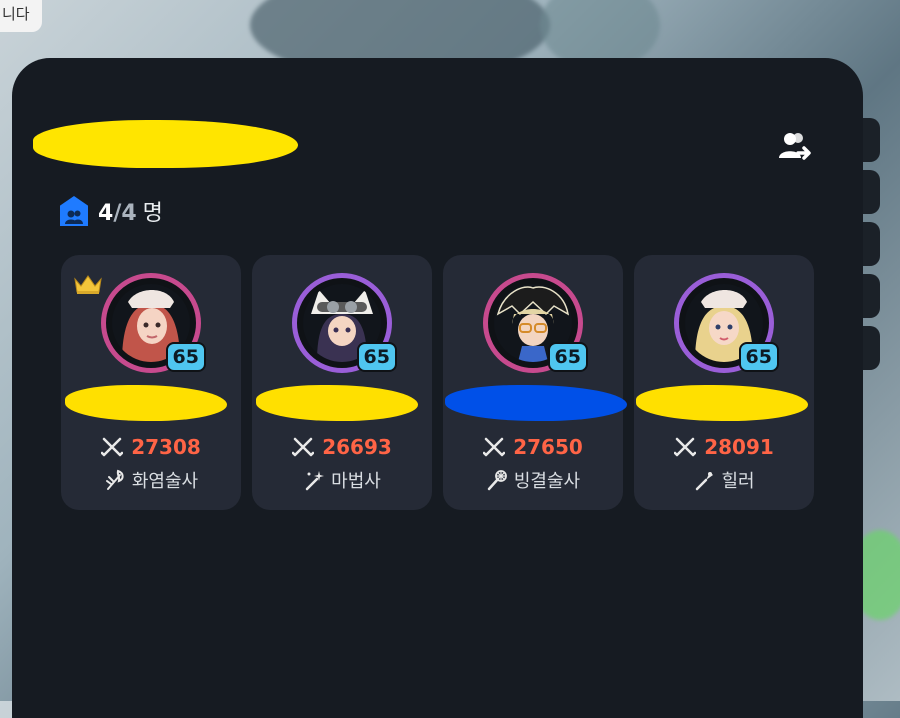 Image resolution: width=900 pixels, height=718 pixels. What do you see at coordinates (315, 481) in the screenshot?
I see `magic-wand-icon` at bounding box center [315, 481].